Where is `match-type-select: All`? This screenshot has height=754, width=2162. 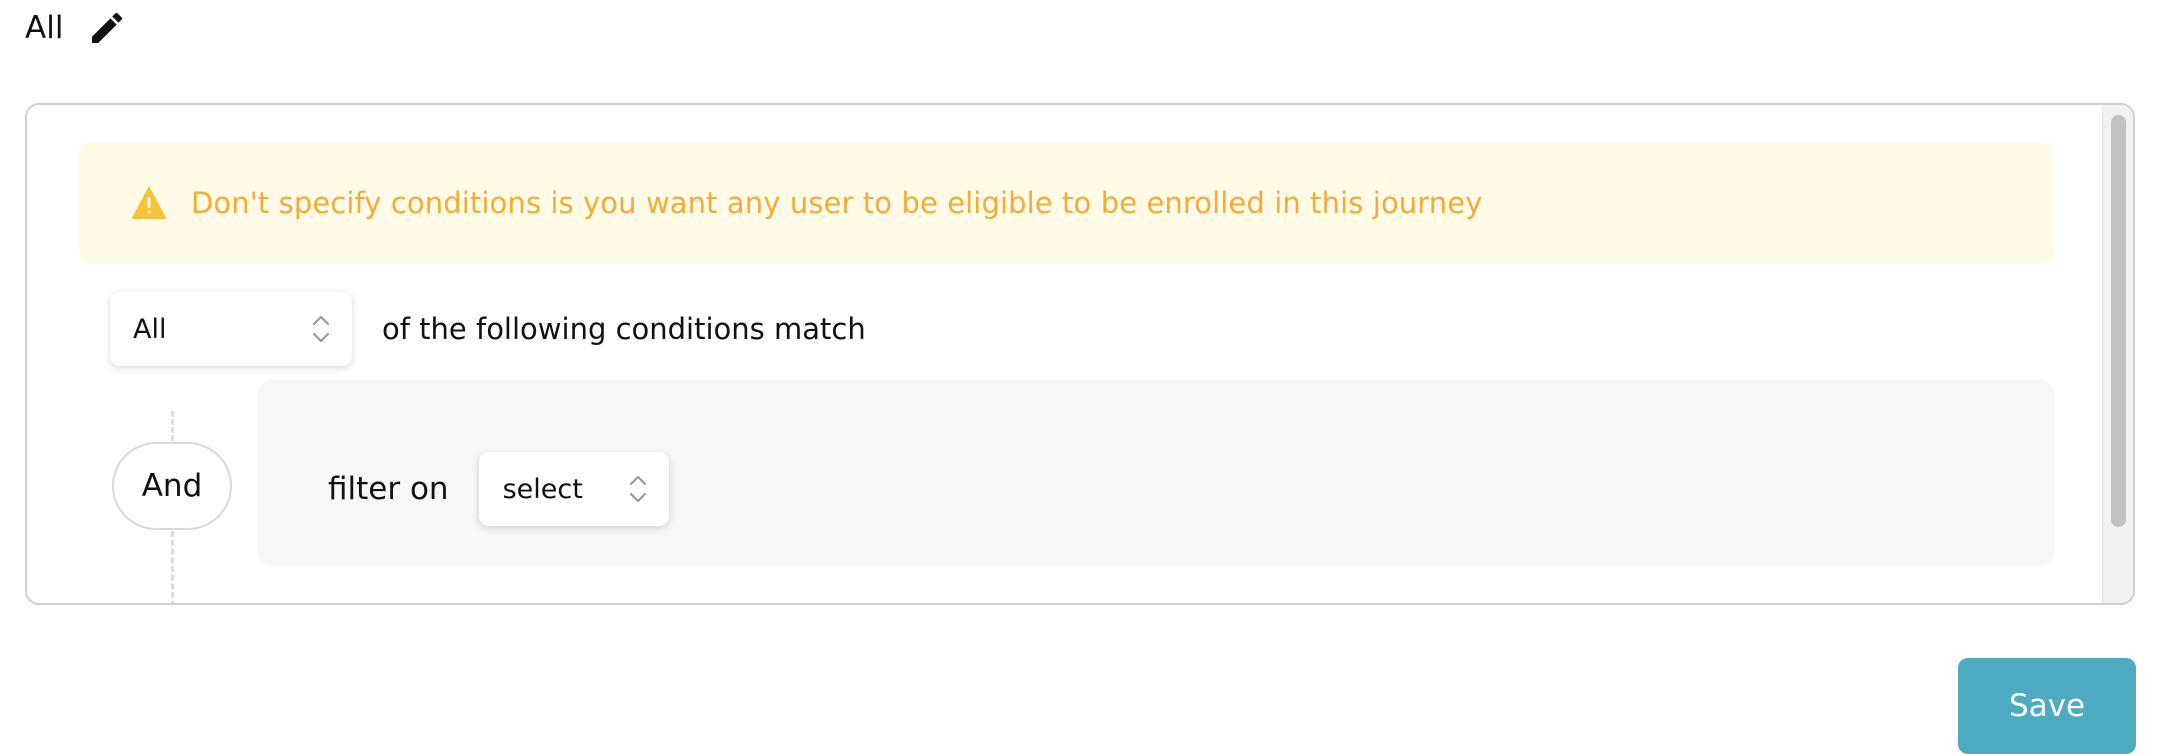
match-type-select: All is located at coordinates (231, 329).